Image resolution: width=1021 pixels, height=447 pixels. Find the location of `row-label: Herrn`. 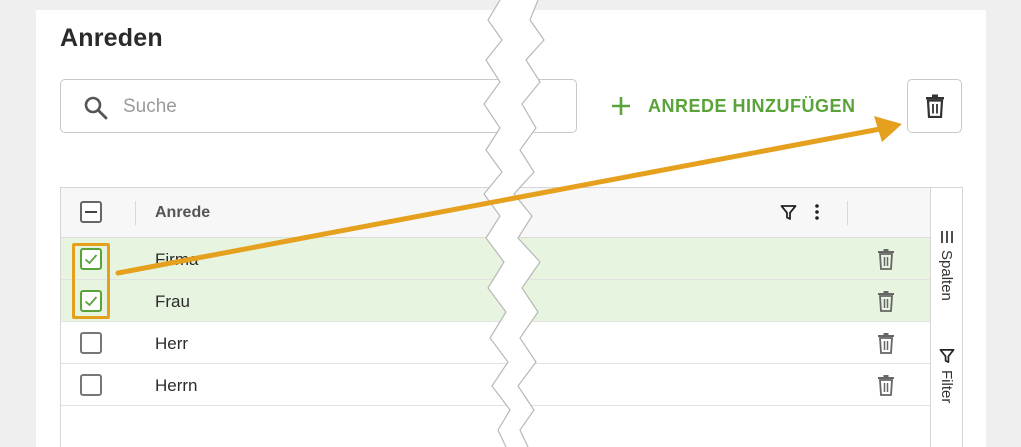

row-label: Herrn is located at coordinates (176, 385).